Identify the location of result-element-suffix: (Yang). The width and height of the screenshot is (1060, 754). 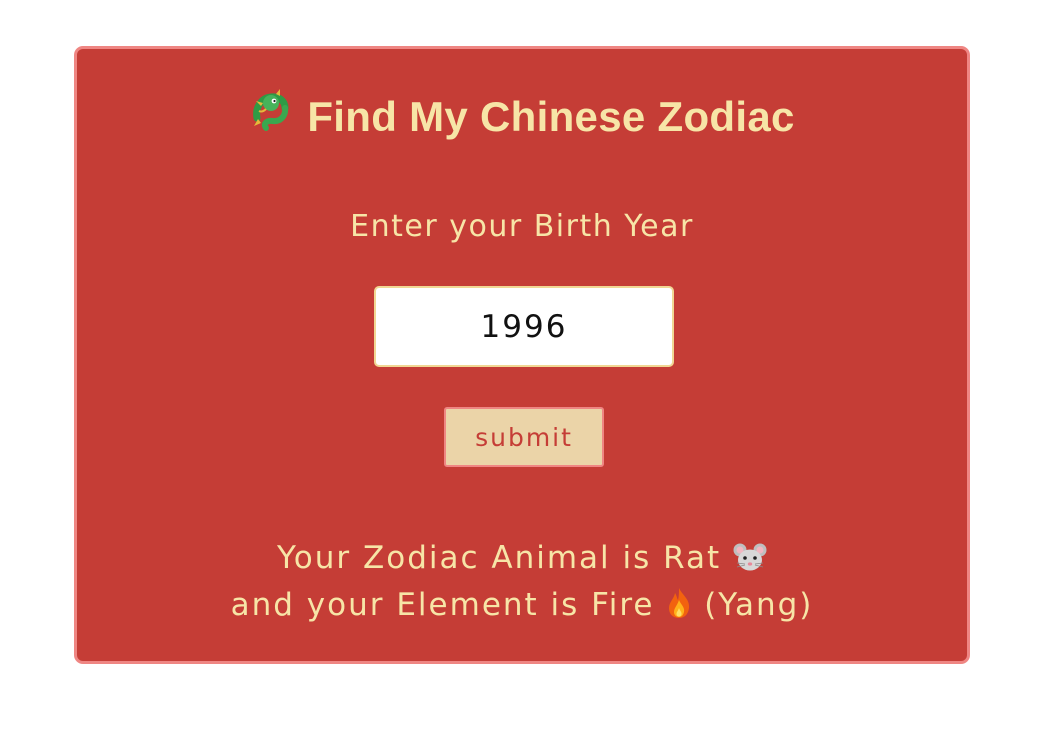
(759, 605).